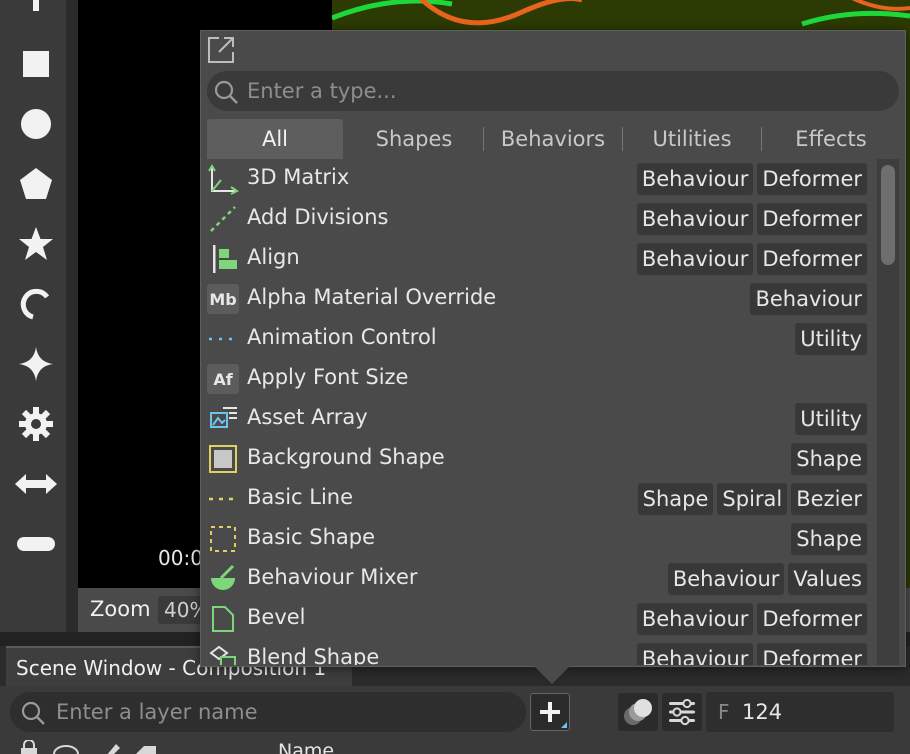 The height and width of the screenshot is (754, 910). Describe the element at coordinates (539, 339) in the screenshot. I see `list-item: Animation Control Utility` at that location.